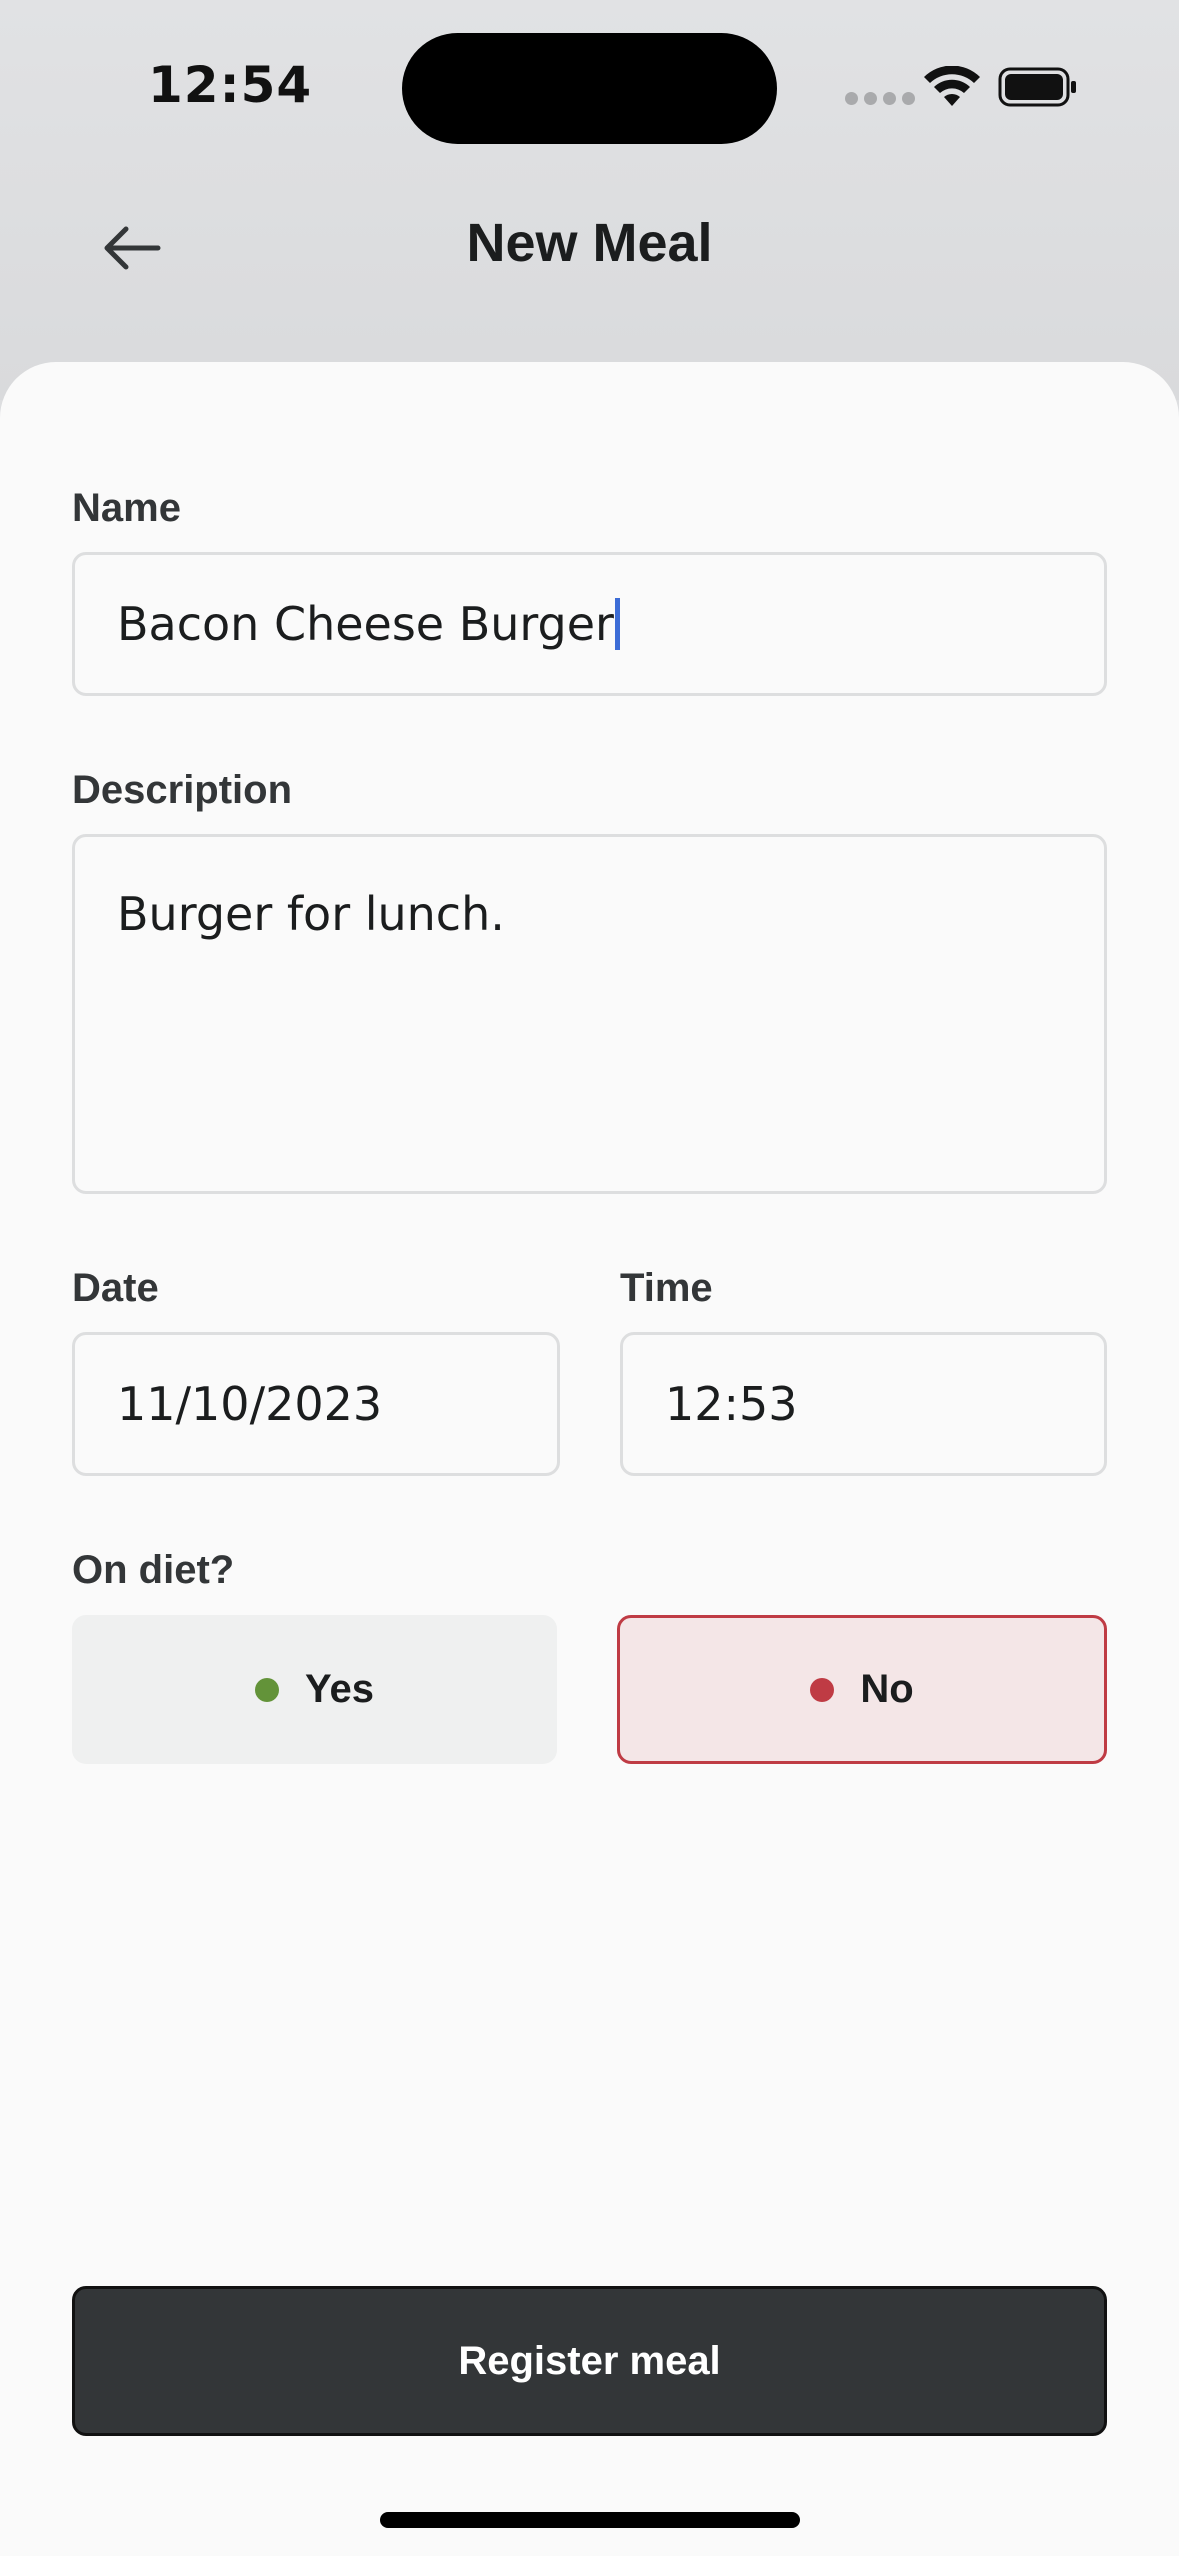 This screenshot has height=2556, width=1179. I want to click on diet-no-button: No, so click(862, 1689).